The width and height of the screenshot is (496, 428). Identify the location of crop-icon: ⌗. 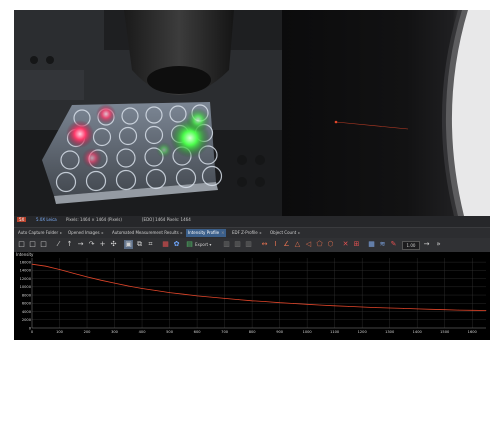
(150, 244).